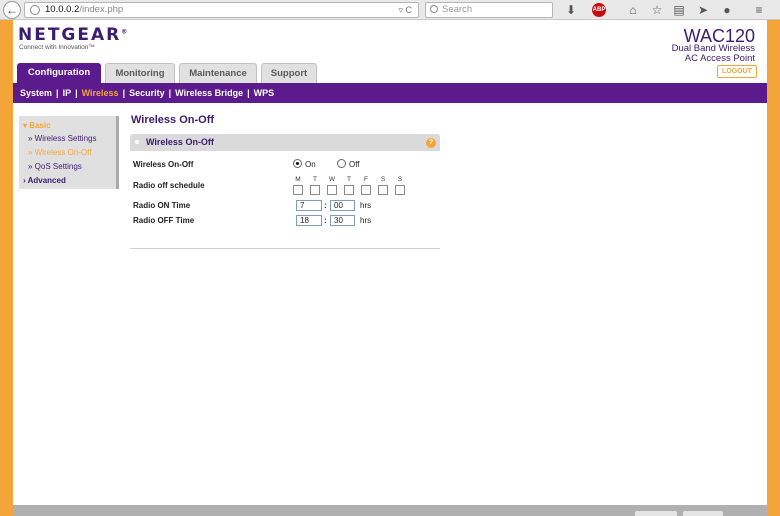  I want to click on day-checkbox-sun, so click(400, 190).